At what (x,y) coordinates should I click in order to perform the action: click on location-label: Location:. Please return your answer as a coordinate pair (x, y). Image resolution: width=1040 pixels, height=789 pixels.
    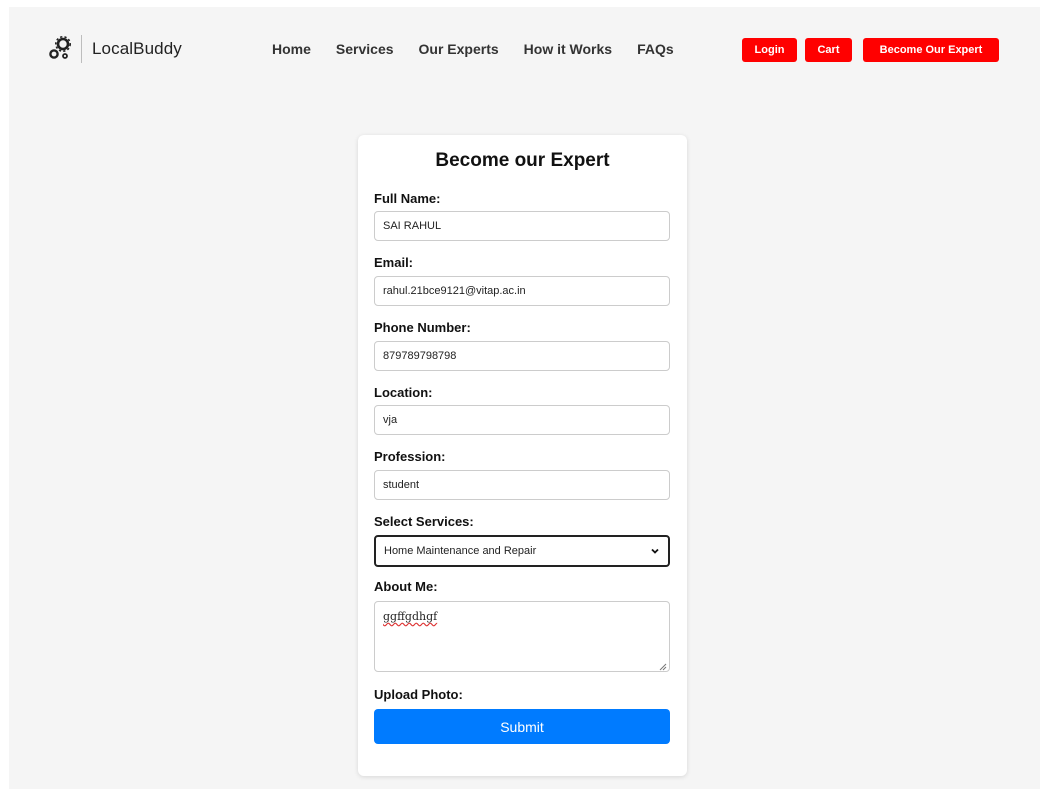
    Looking at the image, I should click on (403, 392).